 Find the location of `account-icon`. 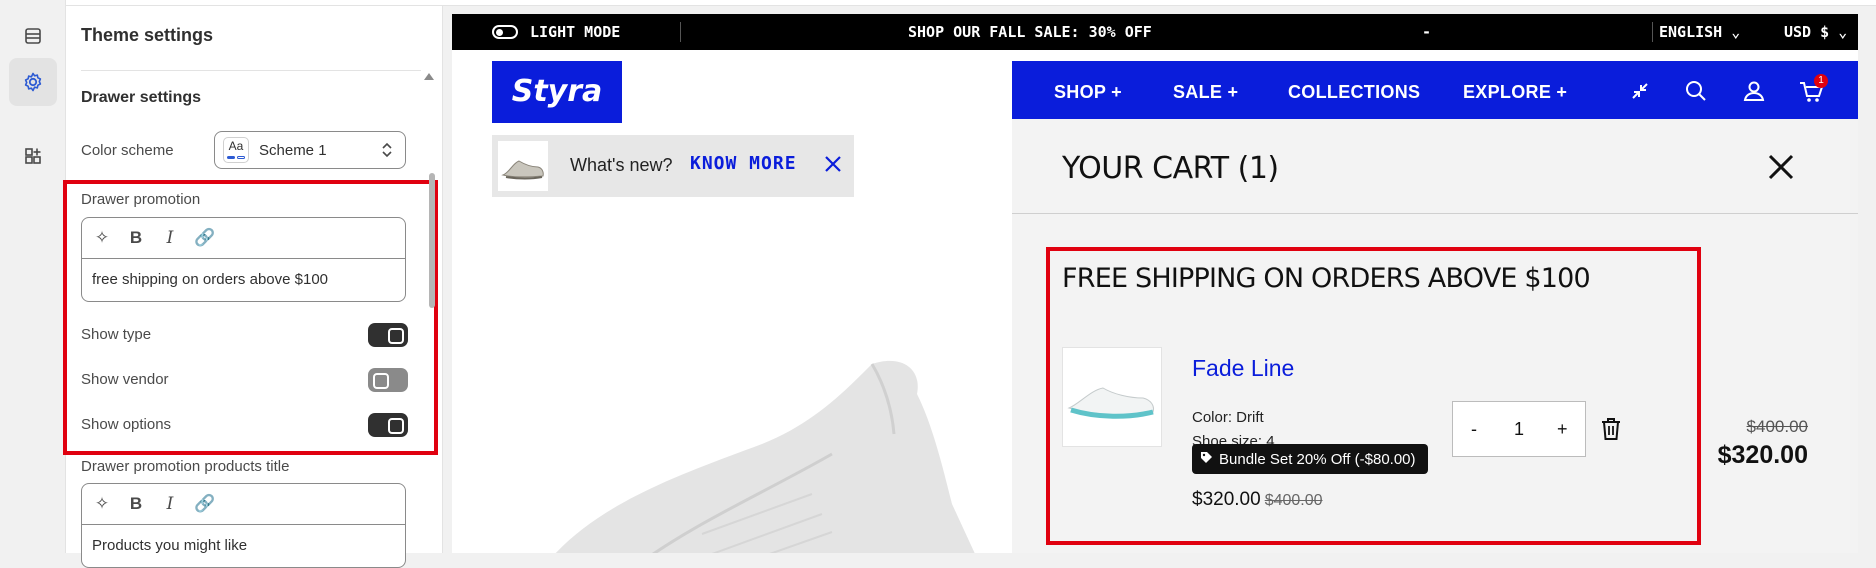

account-icon is located at coordinates (1754, 93).